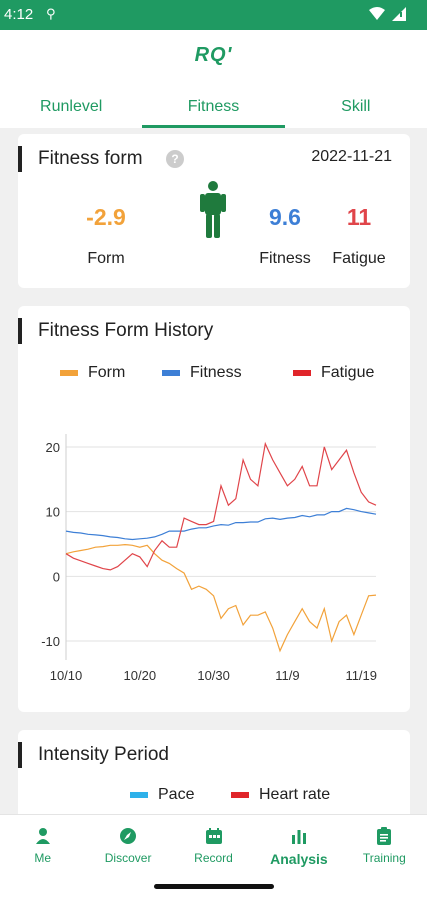 This screenshot has width=427, height=900. Describe the element at coordinates (106, 258) in the screenshot. I see `form-label: Form` at that location.